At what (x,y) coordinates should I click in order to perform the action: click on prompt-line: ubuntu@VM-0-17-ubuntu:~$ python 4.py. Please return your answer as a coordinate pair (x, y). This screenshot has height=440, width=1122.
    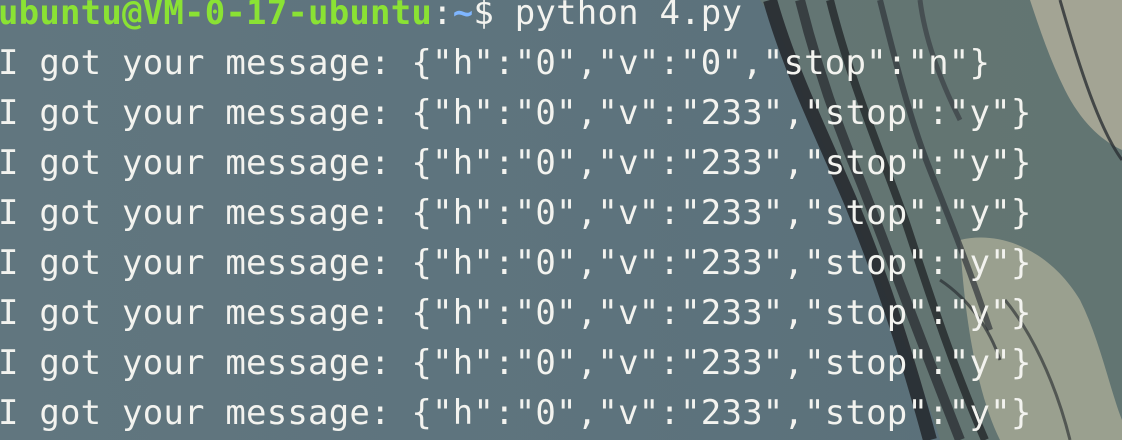
    Looking at the image, I should click on (561, 19).